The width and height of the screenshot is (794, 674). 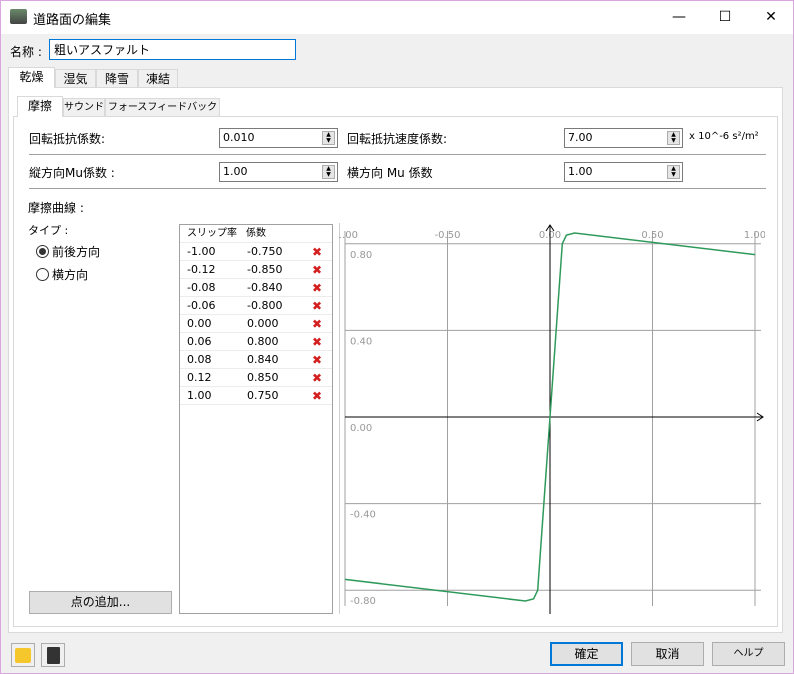 I want to click on coef-cell: -0.750, so click(x=264, y=252).